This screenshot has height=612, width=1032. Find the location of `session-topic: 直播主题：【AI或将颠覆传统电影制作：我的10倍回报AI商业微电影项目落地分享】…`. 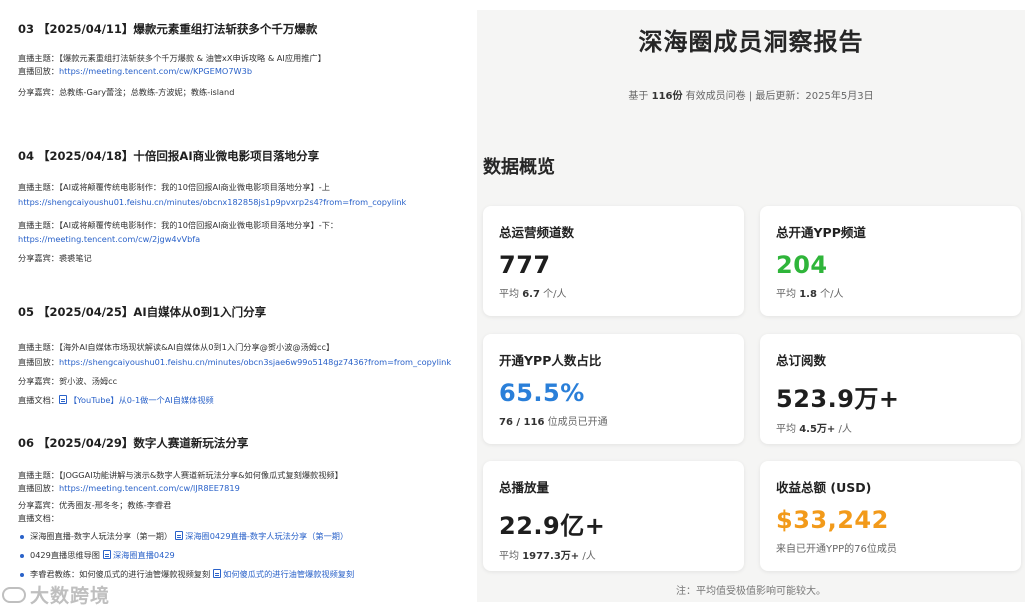

session-topic: 直播主题：【AI或将颠覆传统电影制作：我的10倍回报AI商业微电影项目落地分享】… is located at coordinates (174, 187).